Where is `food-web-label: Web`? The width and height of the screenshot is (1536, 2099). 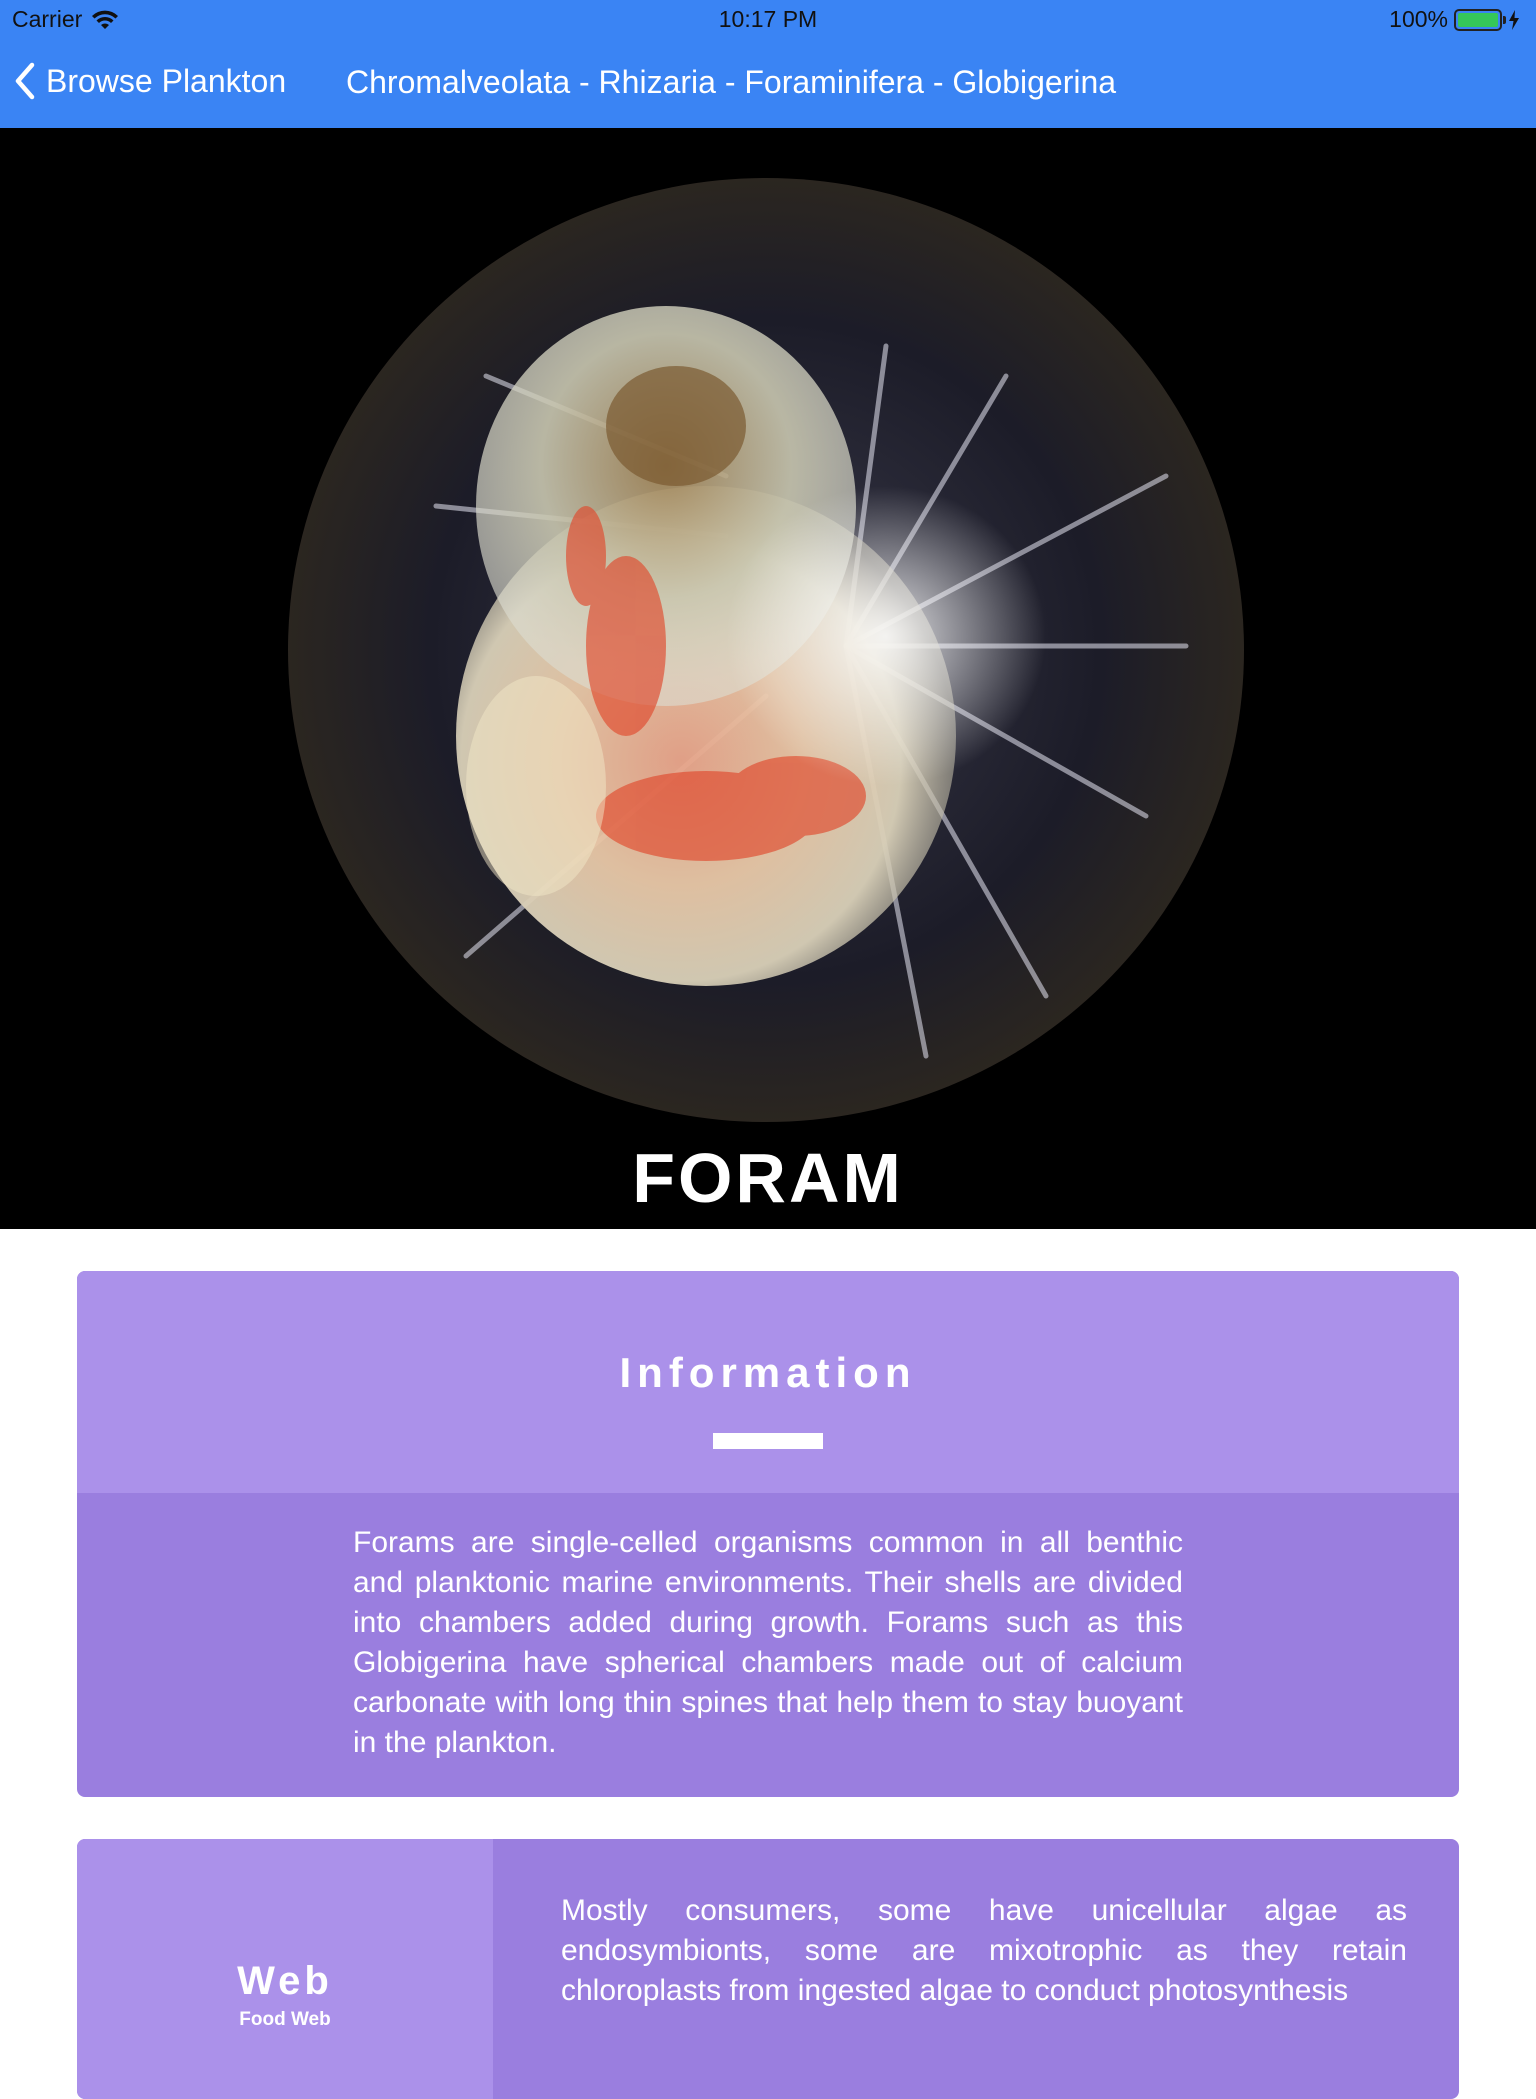 food-web-label: Web is located at coordinates (285, 1981).